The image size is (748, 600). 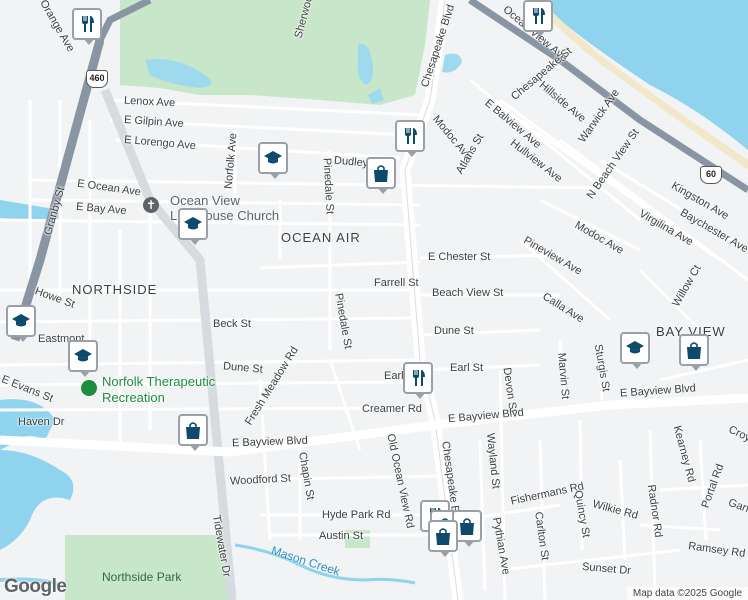 What do you see at coordinates (454, 331) in the screenshot?
I see `street-label: Dune St` at bounding box center [454, 331].